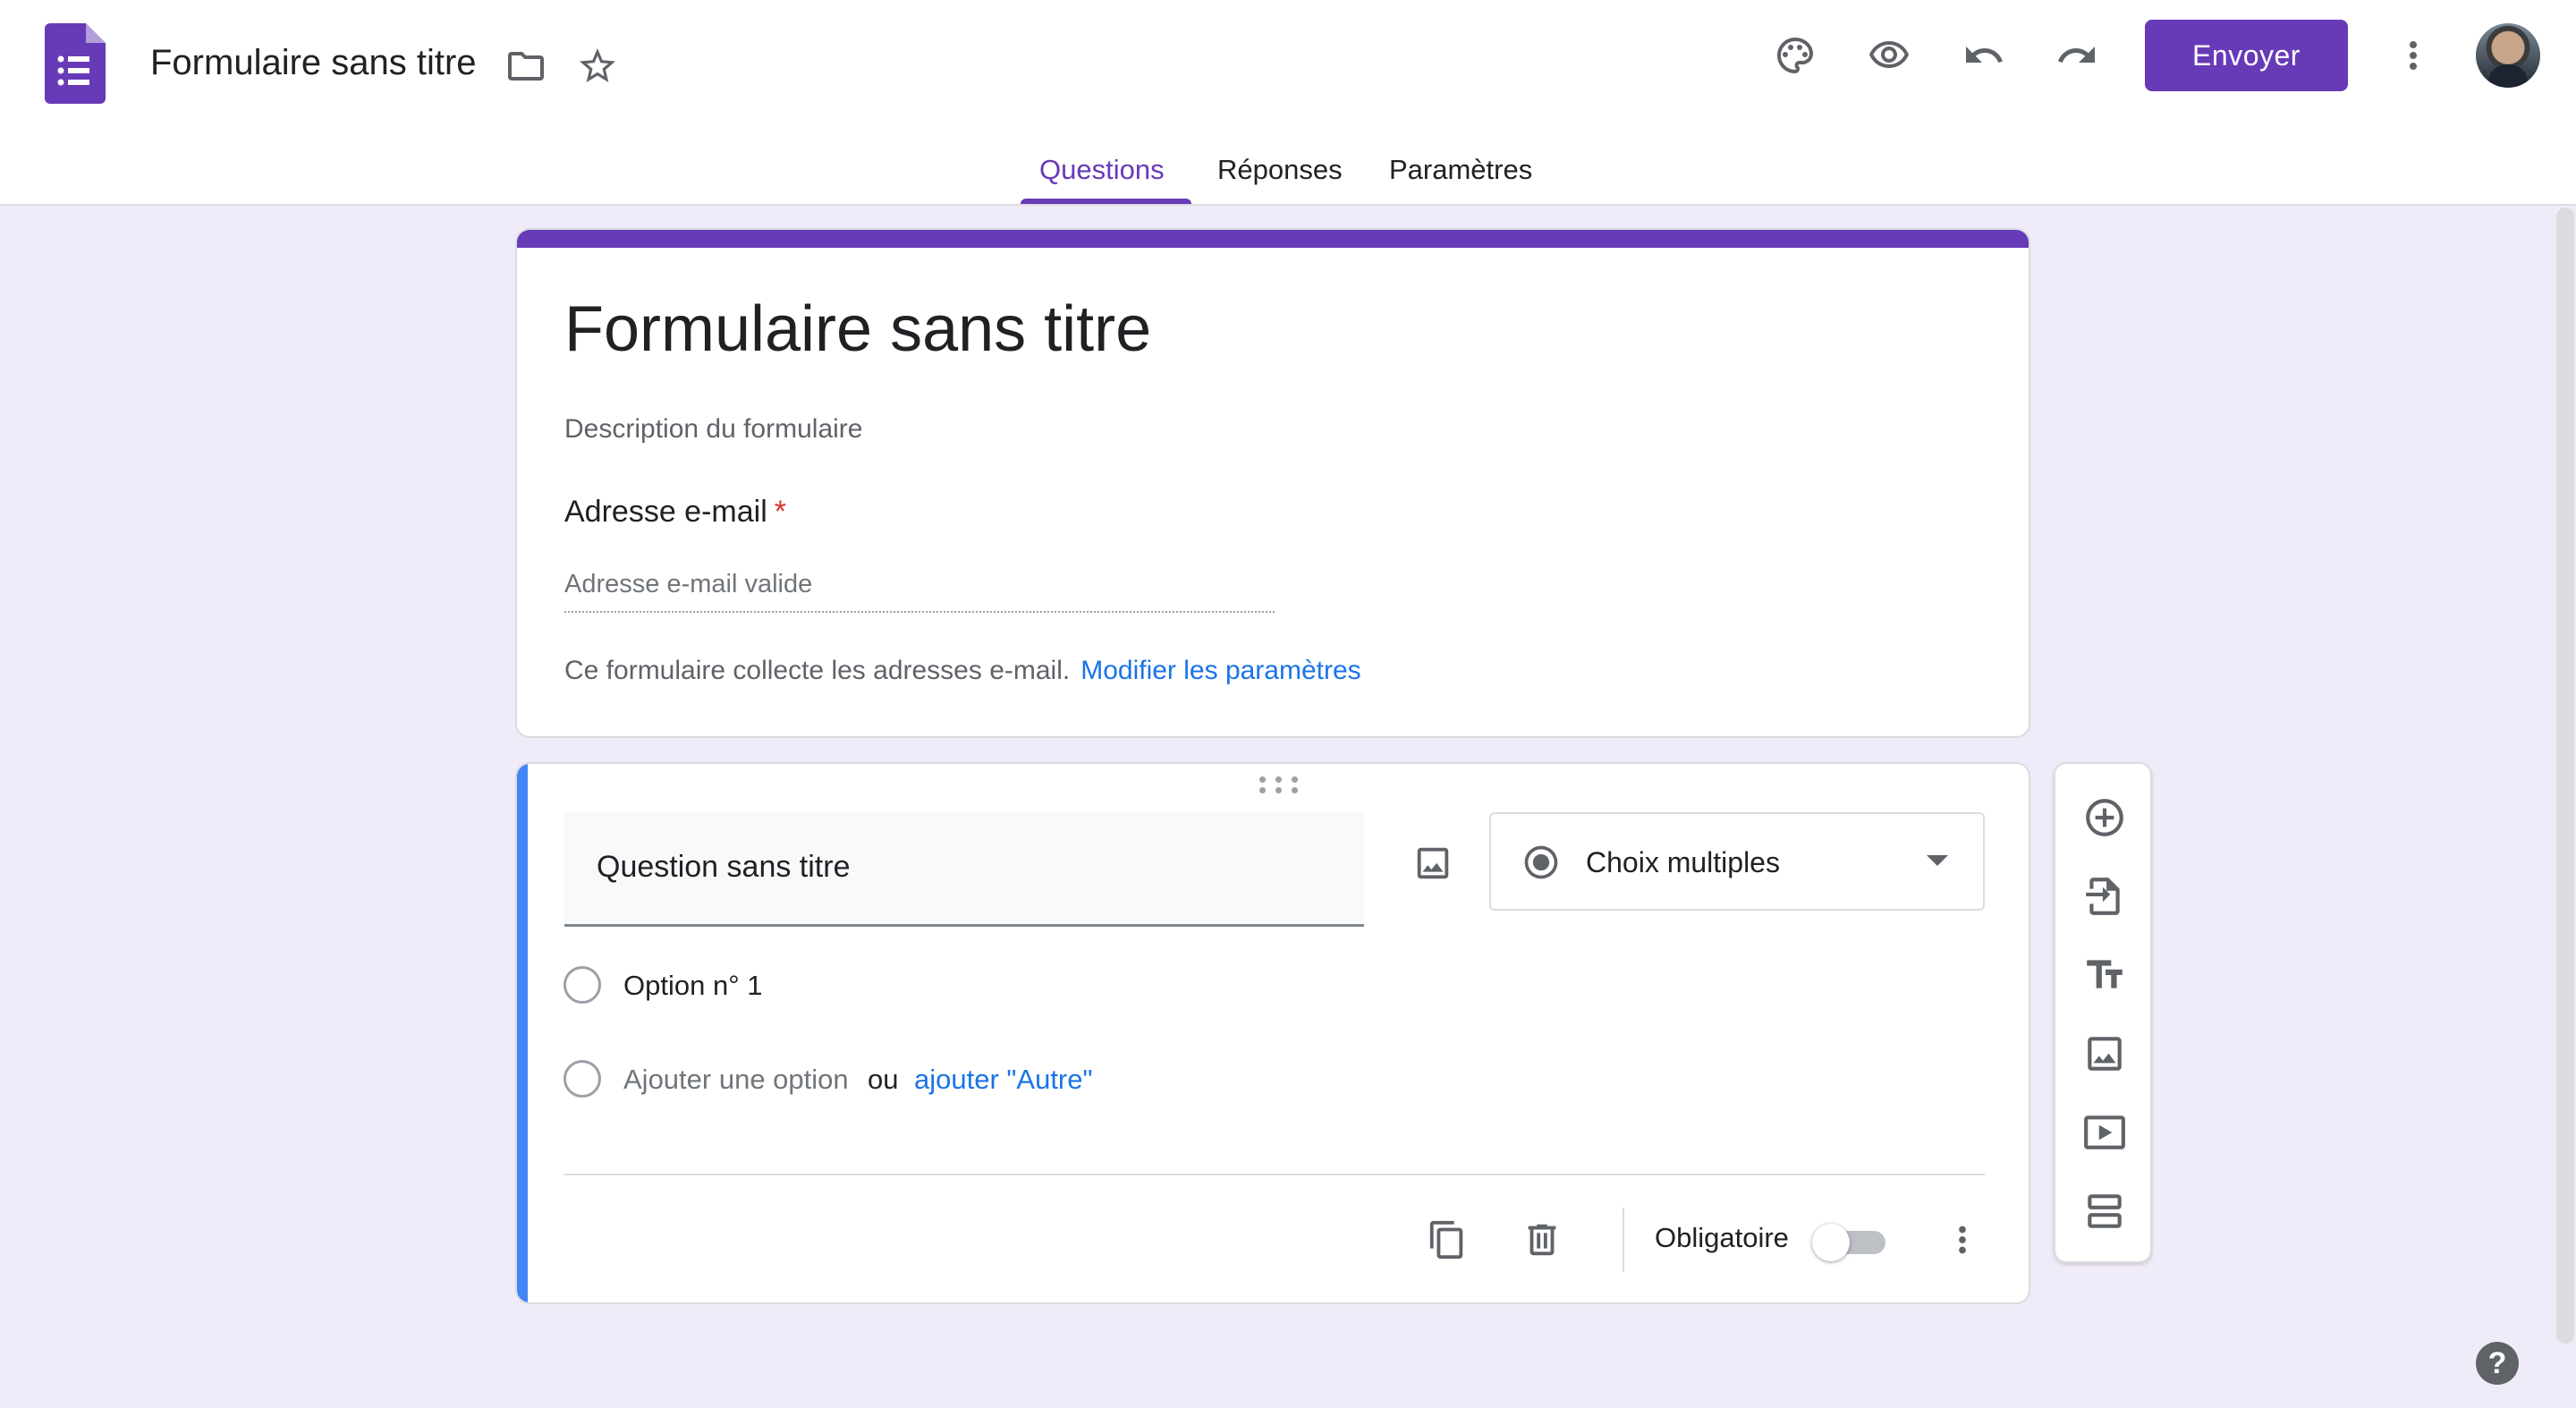  What do you see at coordinates (919, 588) in the screenshot?
I see `email-field: Adresse e-mail valide` at bounding box center [919, 588].